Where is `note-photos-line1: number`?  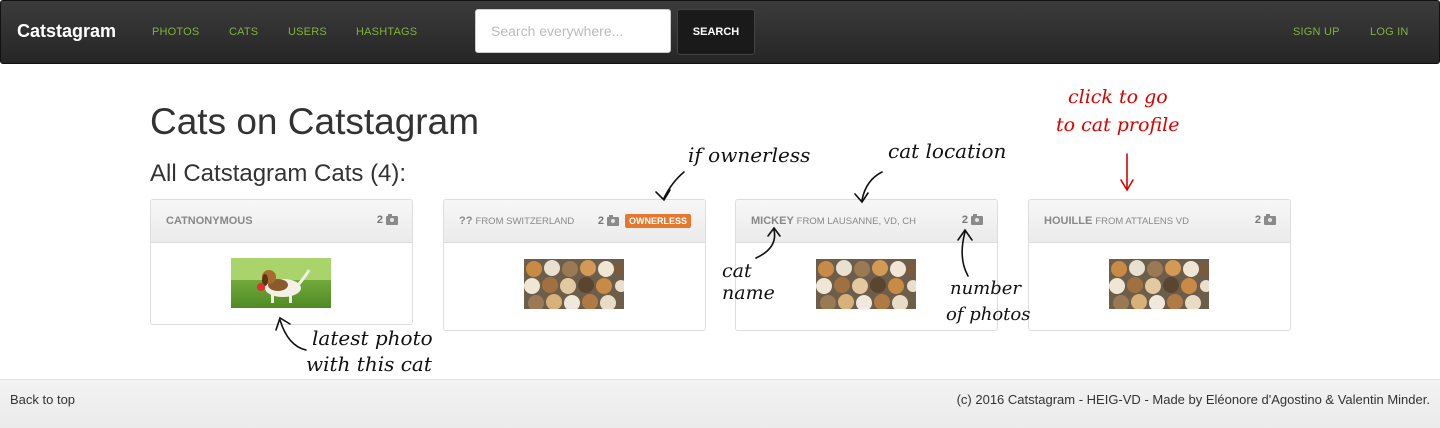 note-photos-line1: number is located at coordinates (986, 288).